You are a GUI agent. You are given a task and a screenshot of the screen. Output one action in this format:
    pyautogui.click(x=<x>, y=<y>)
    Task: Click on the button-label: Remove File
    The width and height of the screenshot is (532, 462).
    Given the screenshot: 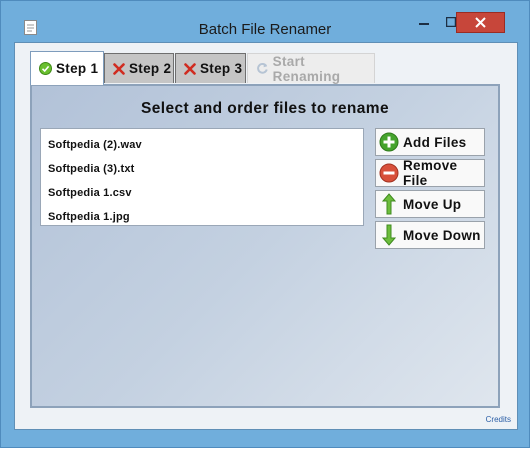 What is the action you would take?
    pyautogui.click(x=430, y=173)
    